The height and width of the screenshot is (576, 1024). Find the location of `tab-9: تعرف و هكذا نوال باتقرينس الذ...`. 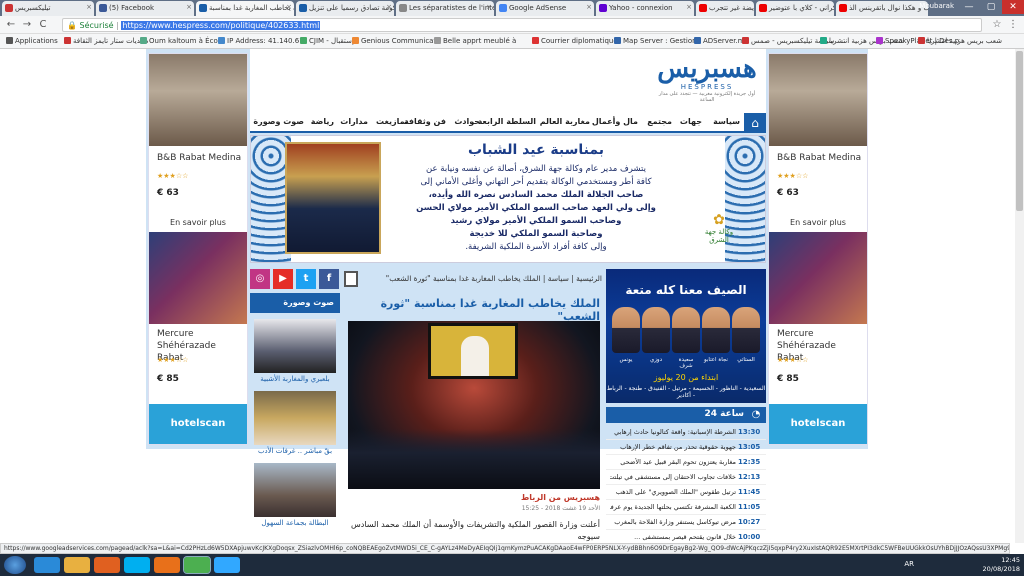

tab-9: تعرف و هكذا نوال باتقرينس الذ... is located at coordinates (882, 8).